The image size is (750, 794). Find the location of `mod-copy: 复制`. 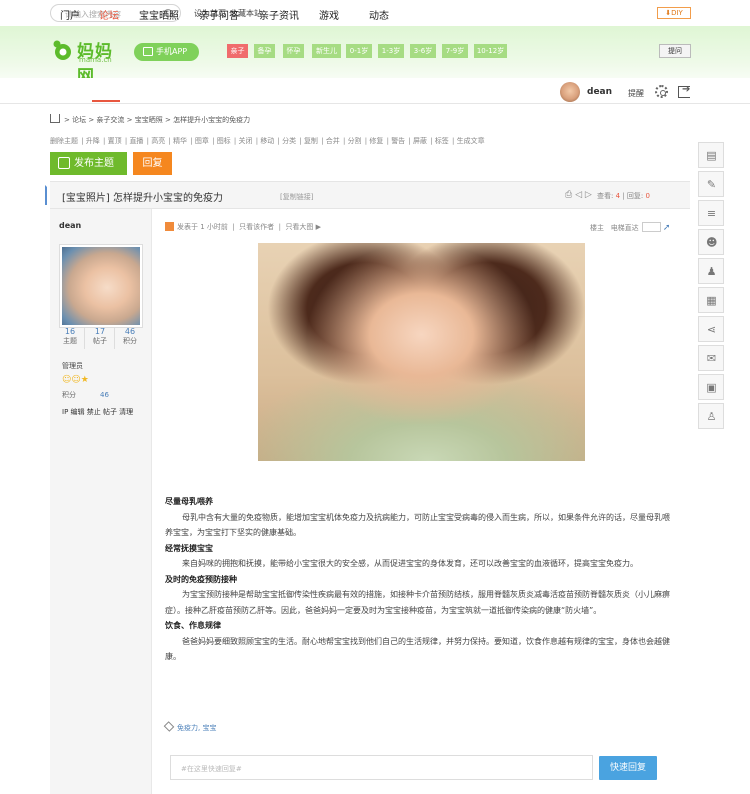

mod-copy: 复制 is located at coordinates (311, 141).